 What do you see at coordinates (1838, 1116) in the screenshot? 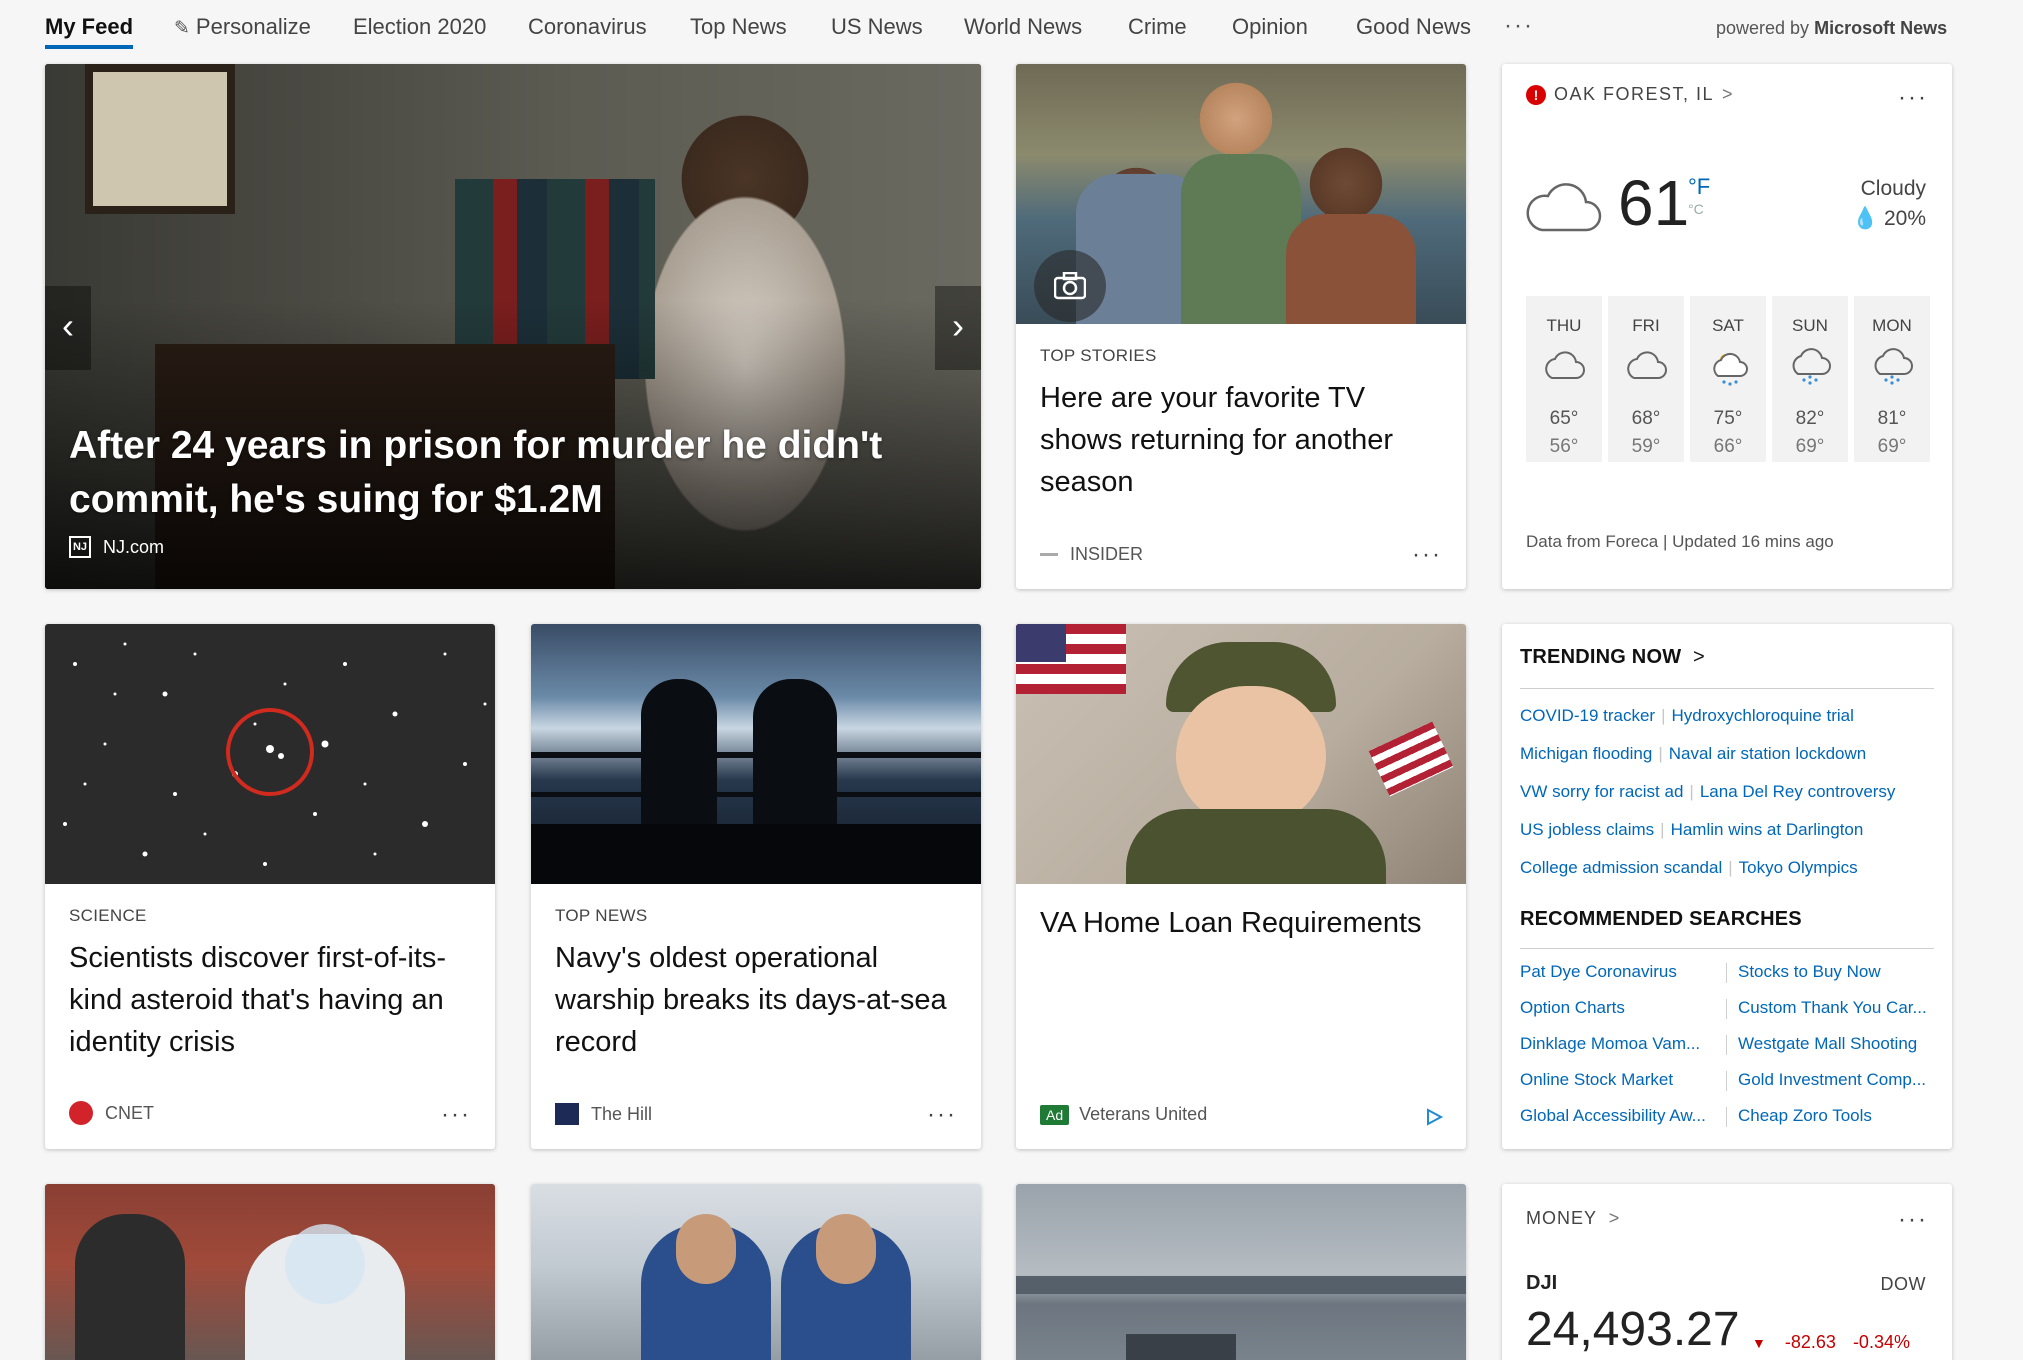
I see `recommended-link: Cheap Zoro Tools` at bounding box center [1838, 1116].